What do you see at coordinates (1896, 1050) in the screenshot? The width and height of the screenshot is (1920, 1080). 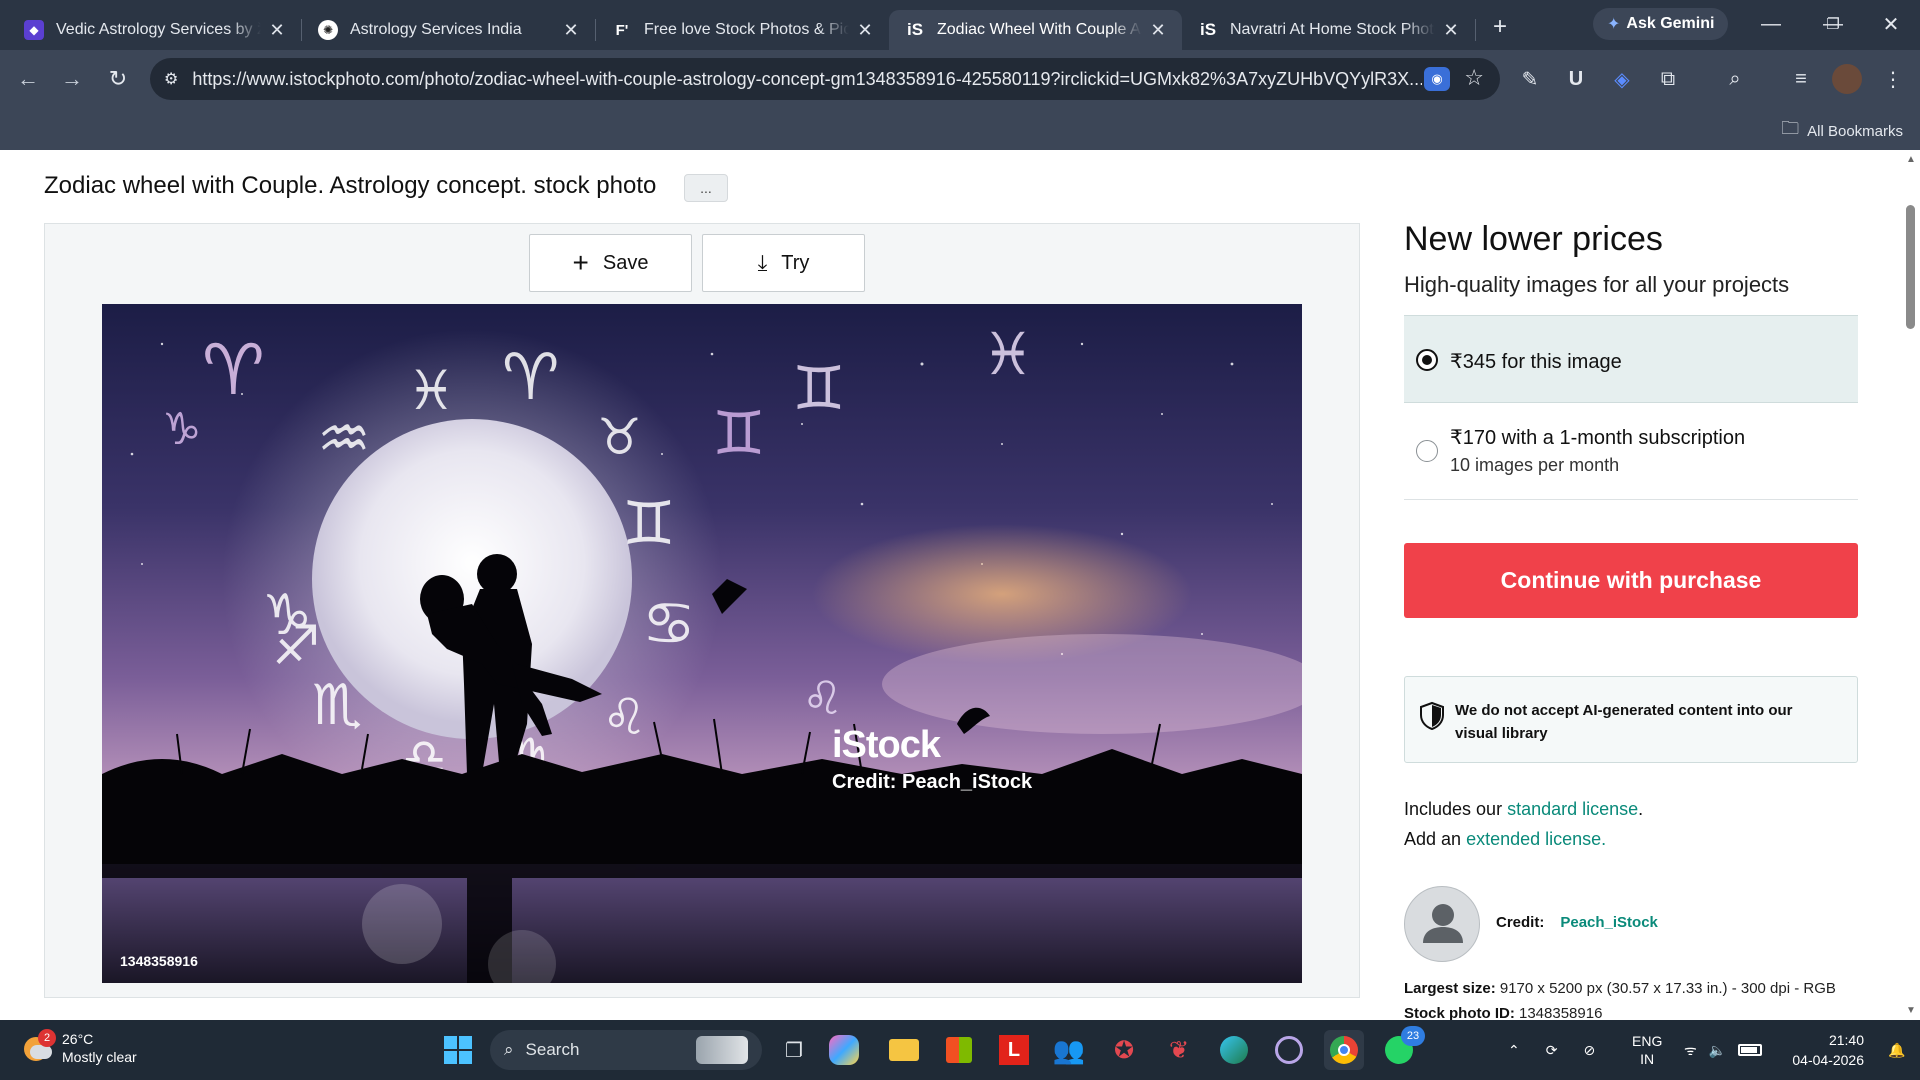 I see `notification-bell-icon: 🔔` at bounding box center [1896, 1050].